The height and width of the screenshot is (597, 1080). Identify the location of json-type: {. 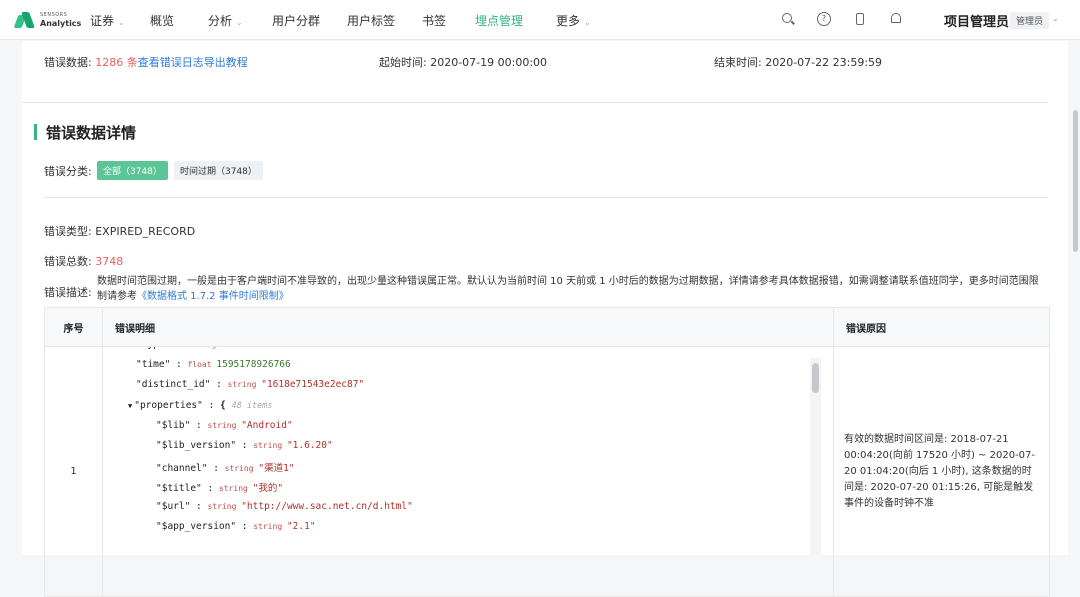
(226, 405).